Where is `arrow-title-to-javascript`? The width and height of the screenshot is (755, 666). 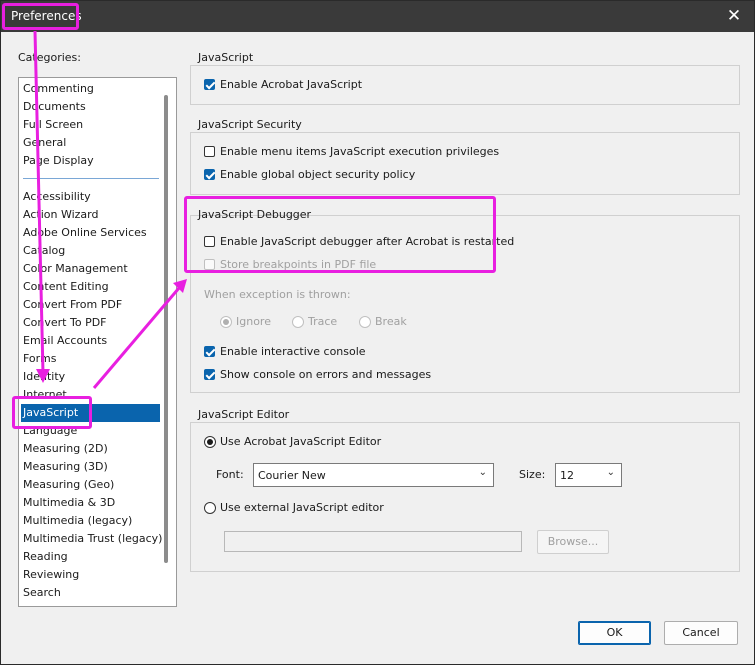 arrow-title-to-javascript is located at coordinates (39, 202).